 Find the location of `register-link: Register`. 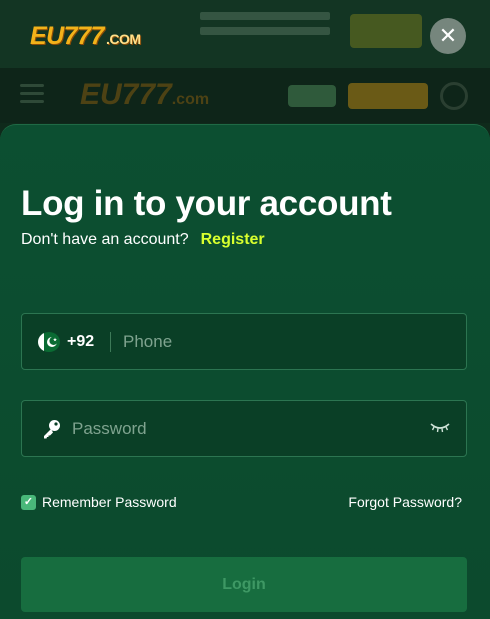

register-link: Register is located at coordinates (233, 239).